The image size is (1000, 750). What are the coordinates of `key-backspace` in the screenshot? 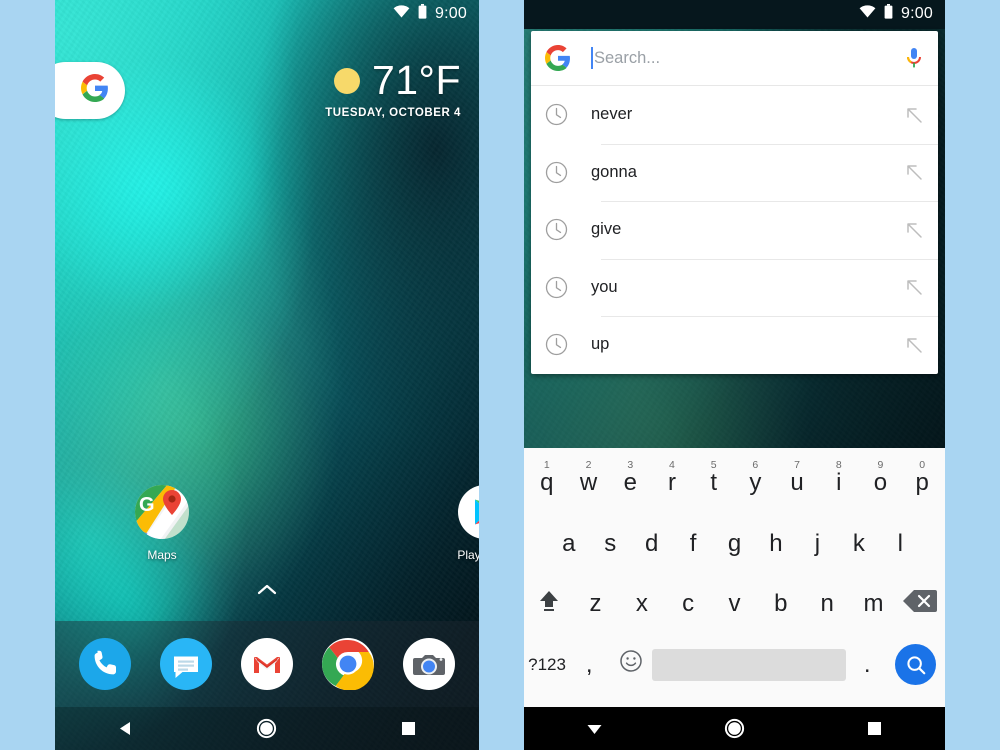 It's located at (920, 604).